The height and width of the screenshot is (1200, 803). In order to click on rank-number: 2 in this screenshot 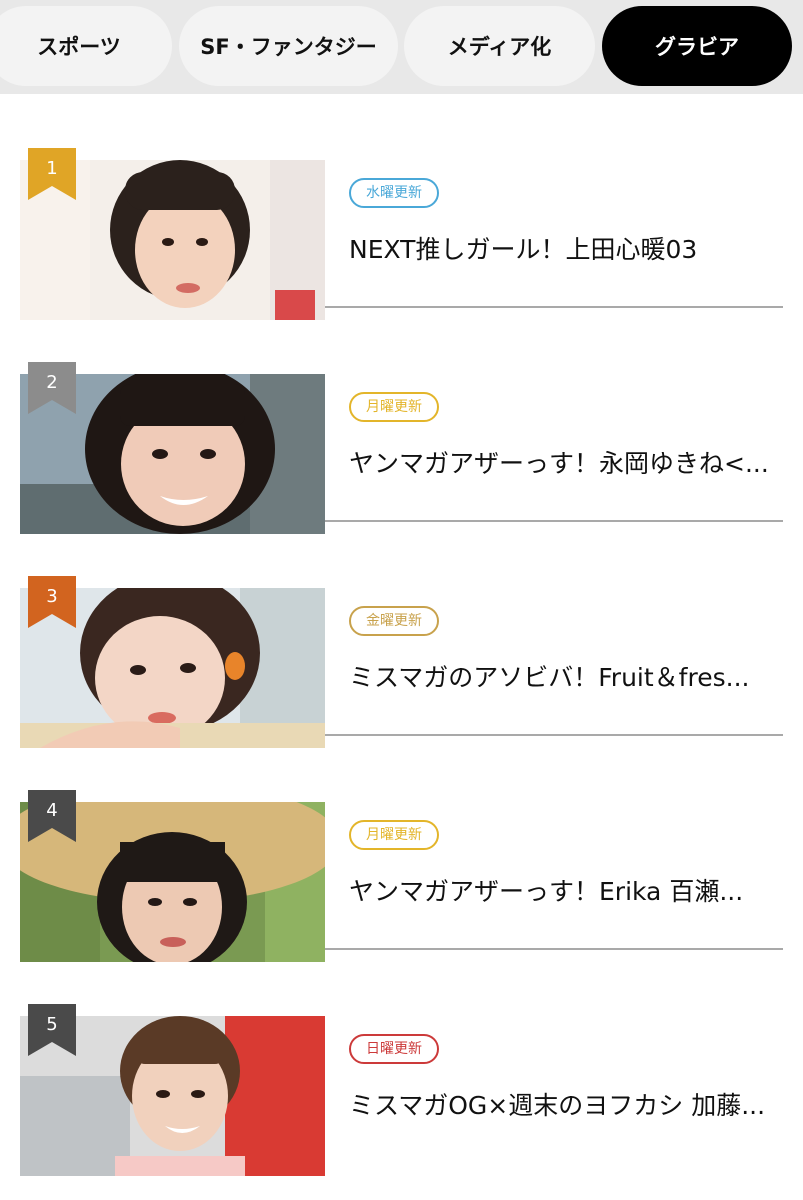, I will do `click(52, 382)`.